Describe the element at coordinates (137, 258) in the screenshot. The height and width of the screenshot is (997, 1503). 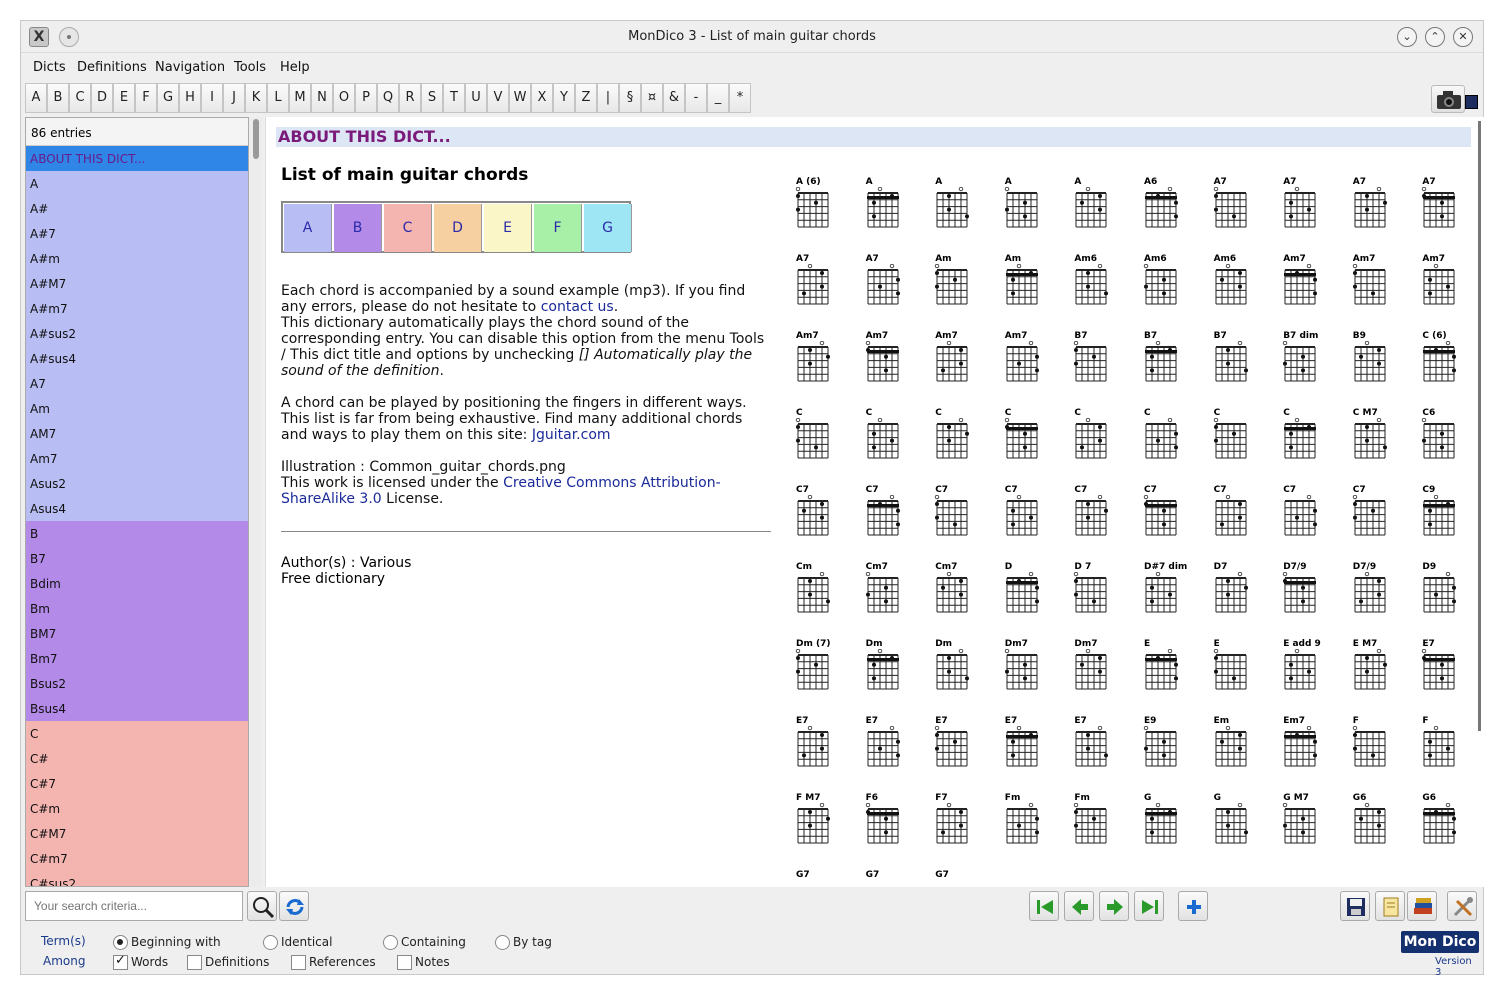
I see `list-item: A#m` at that location.